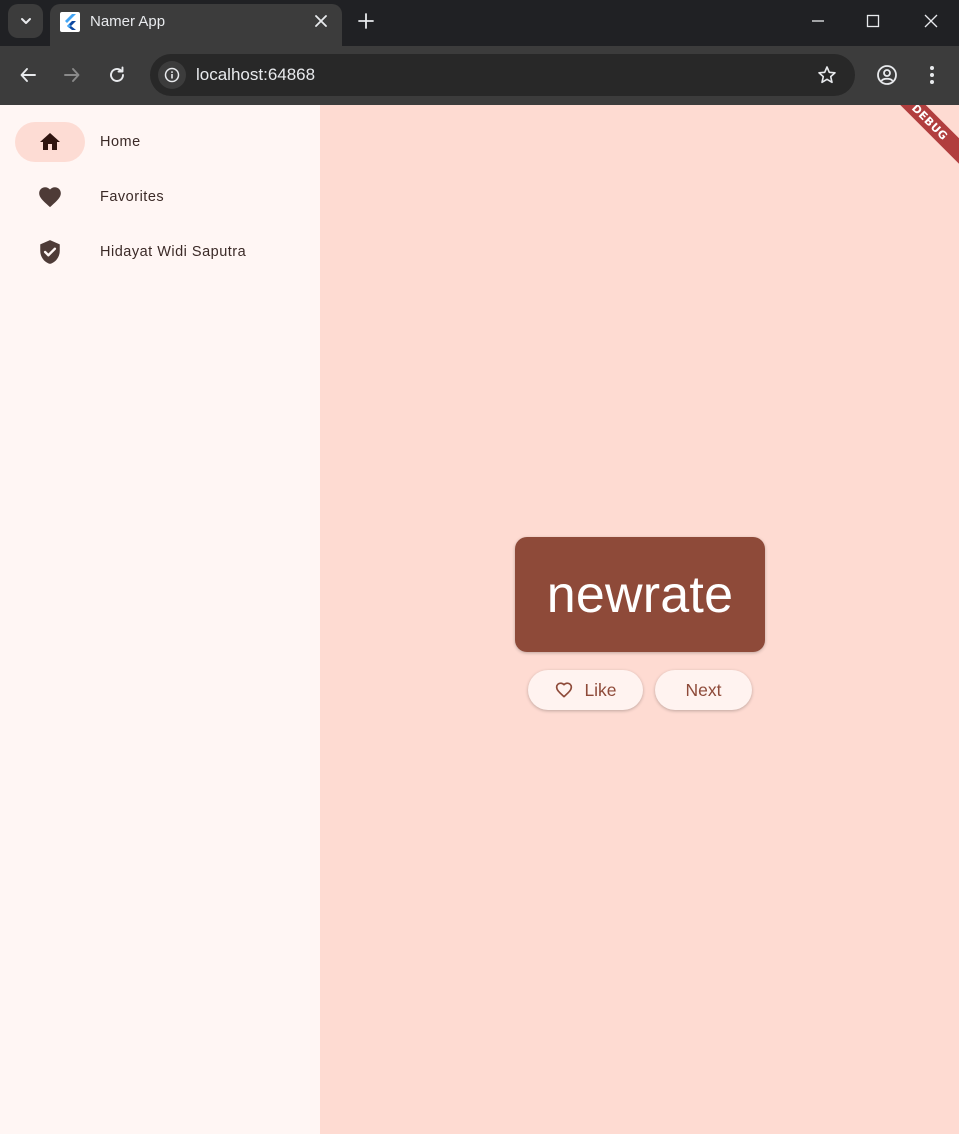 The image size is (959, 1134). I want to click on tab-title: Namer App, so click(128, 21).